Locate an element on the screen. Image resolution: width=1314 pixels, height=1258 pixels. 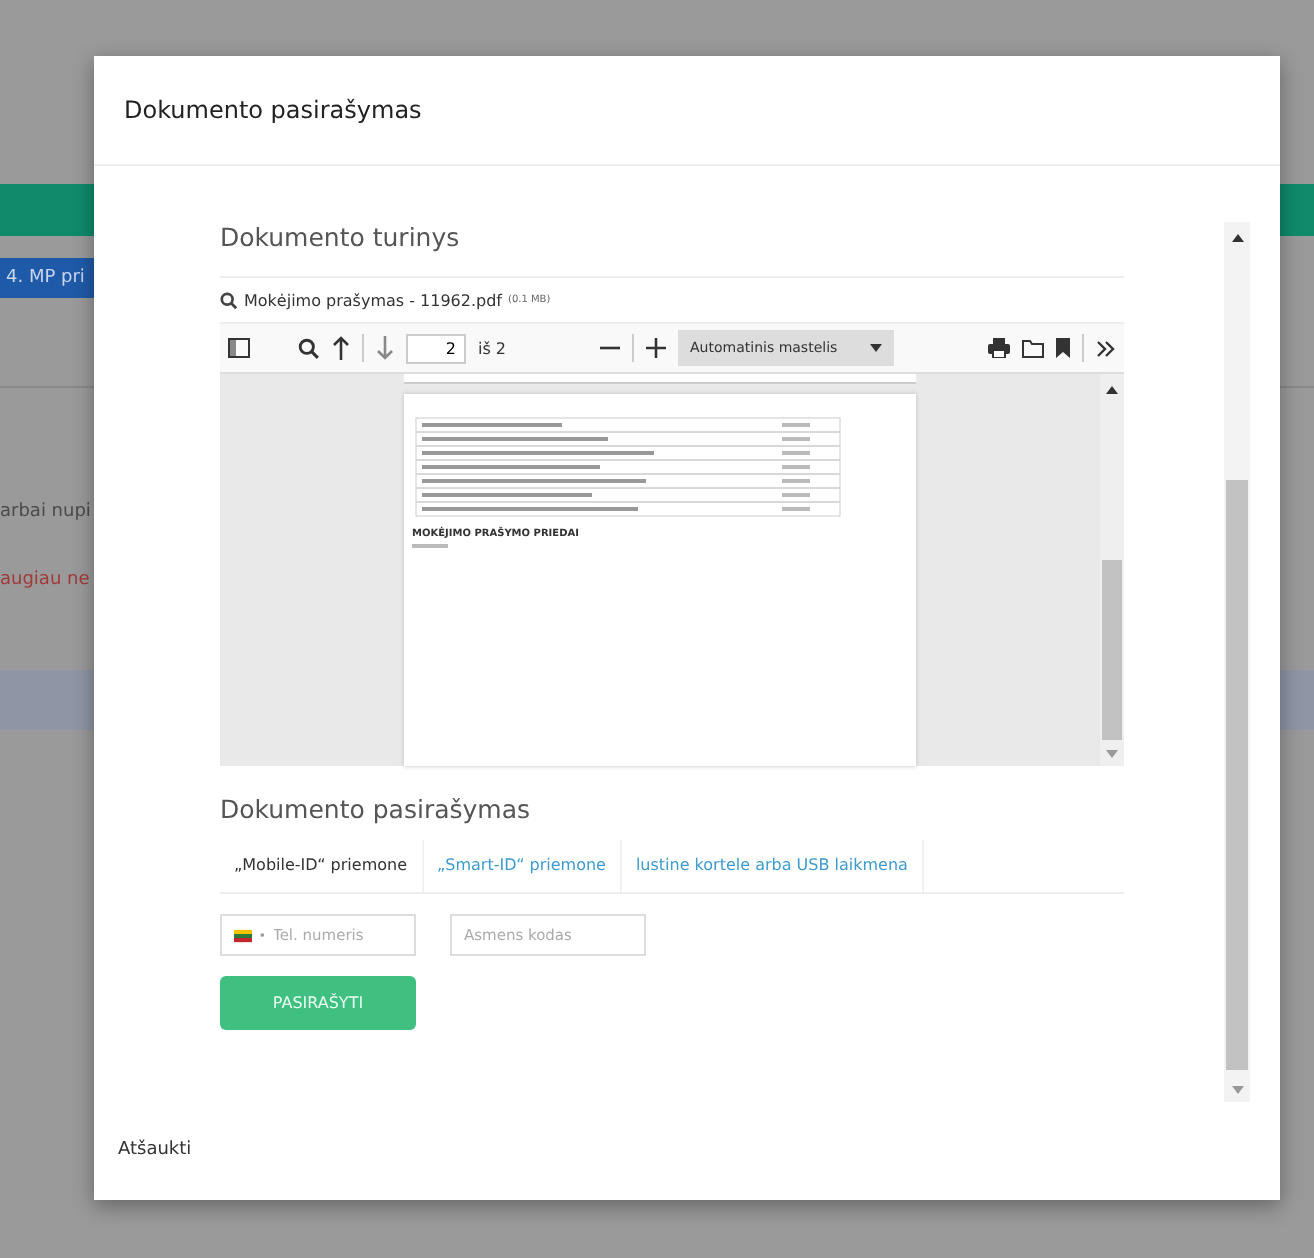
page-number-field: 2 is located at coordinates (436, 348).